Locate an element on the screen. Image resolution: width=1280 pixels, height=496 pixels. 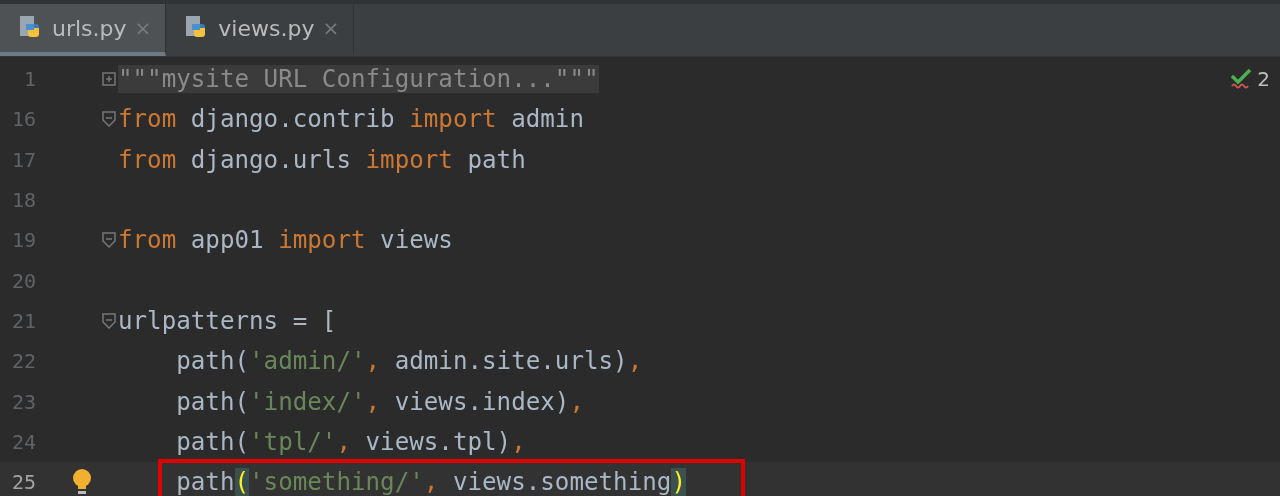
line-number: 1 is located at coordinates (29, 79).